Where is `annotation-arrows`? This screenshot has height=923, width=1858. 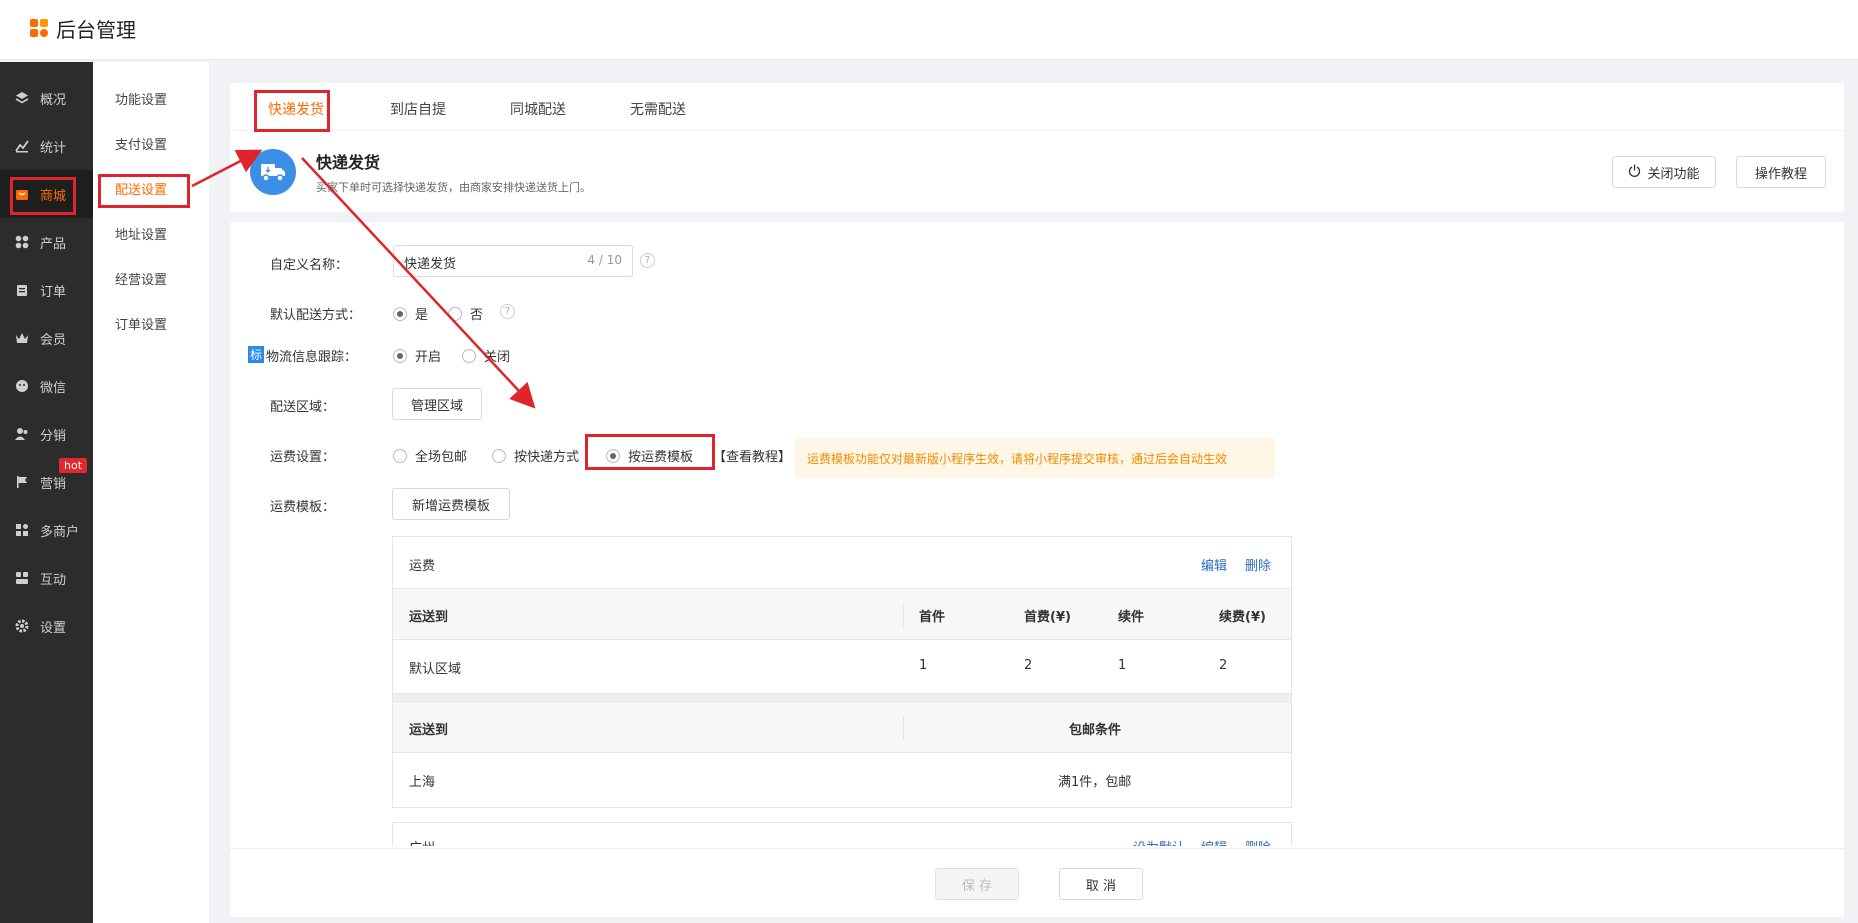
annotation-arrows is located at coordinates (363, 279).